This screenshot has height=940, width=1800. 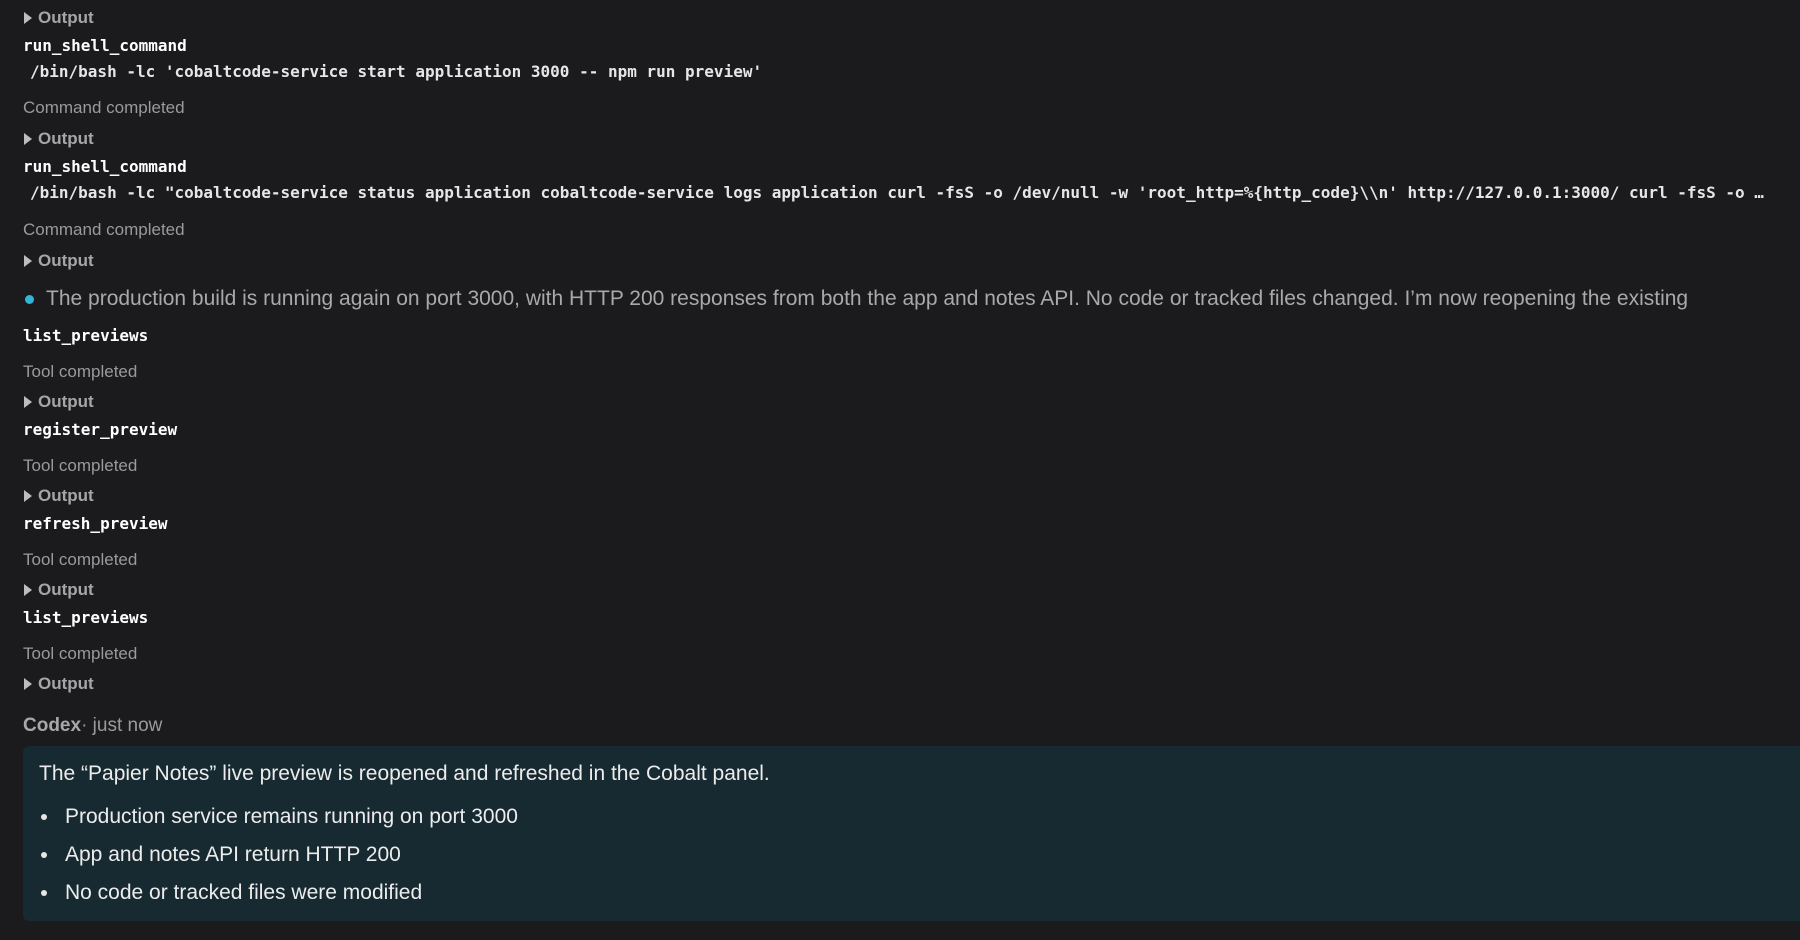 What do you see at coordinates (100, 429) in the screenshot?
I see `tool-name: register_preview` at bounding box center [100, 429].